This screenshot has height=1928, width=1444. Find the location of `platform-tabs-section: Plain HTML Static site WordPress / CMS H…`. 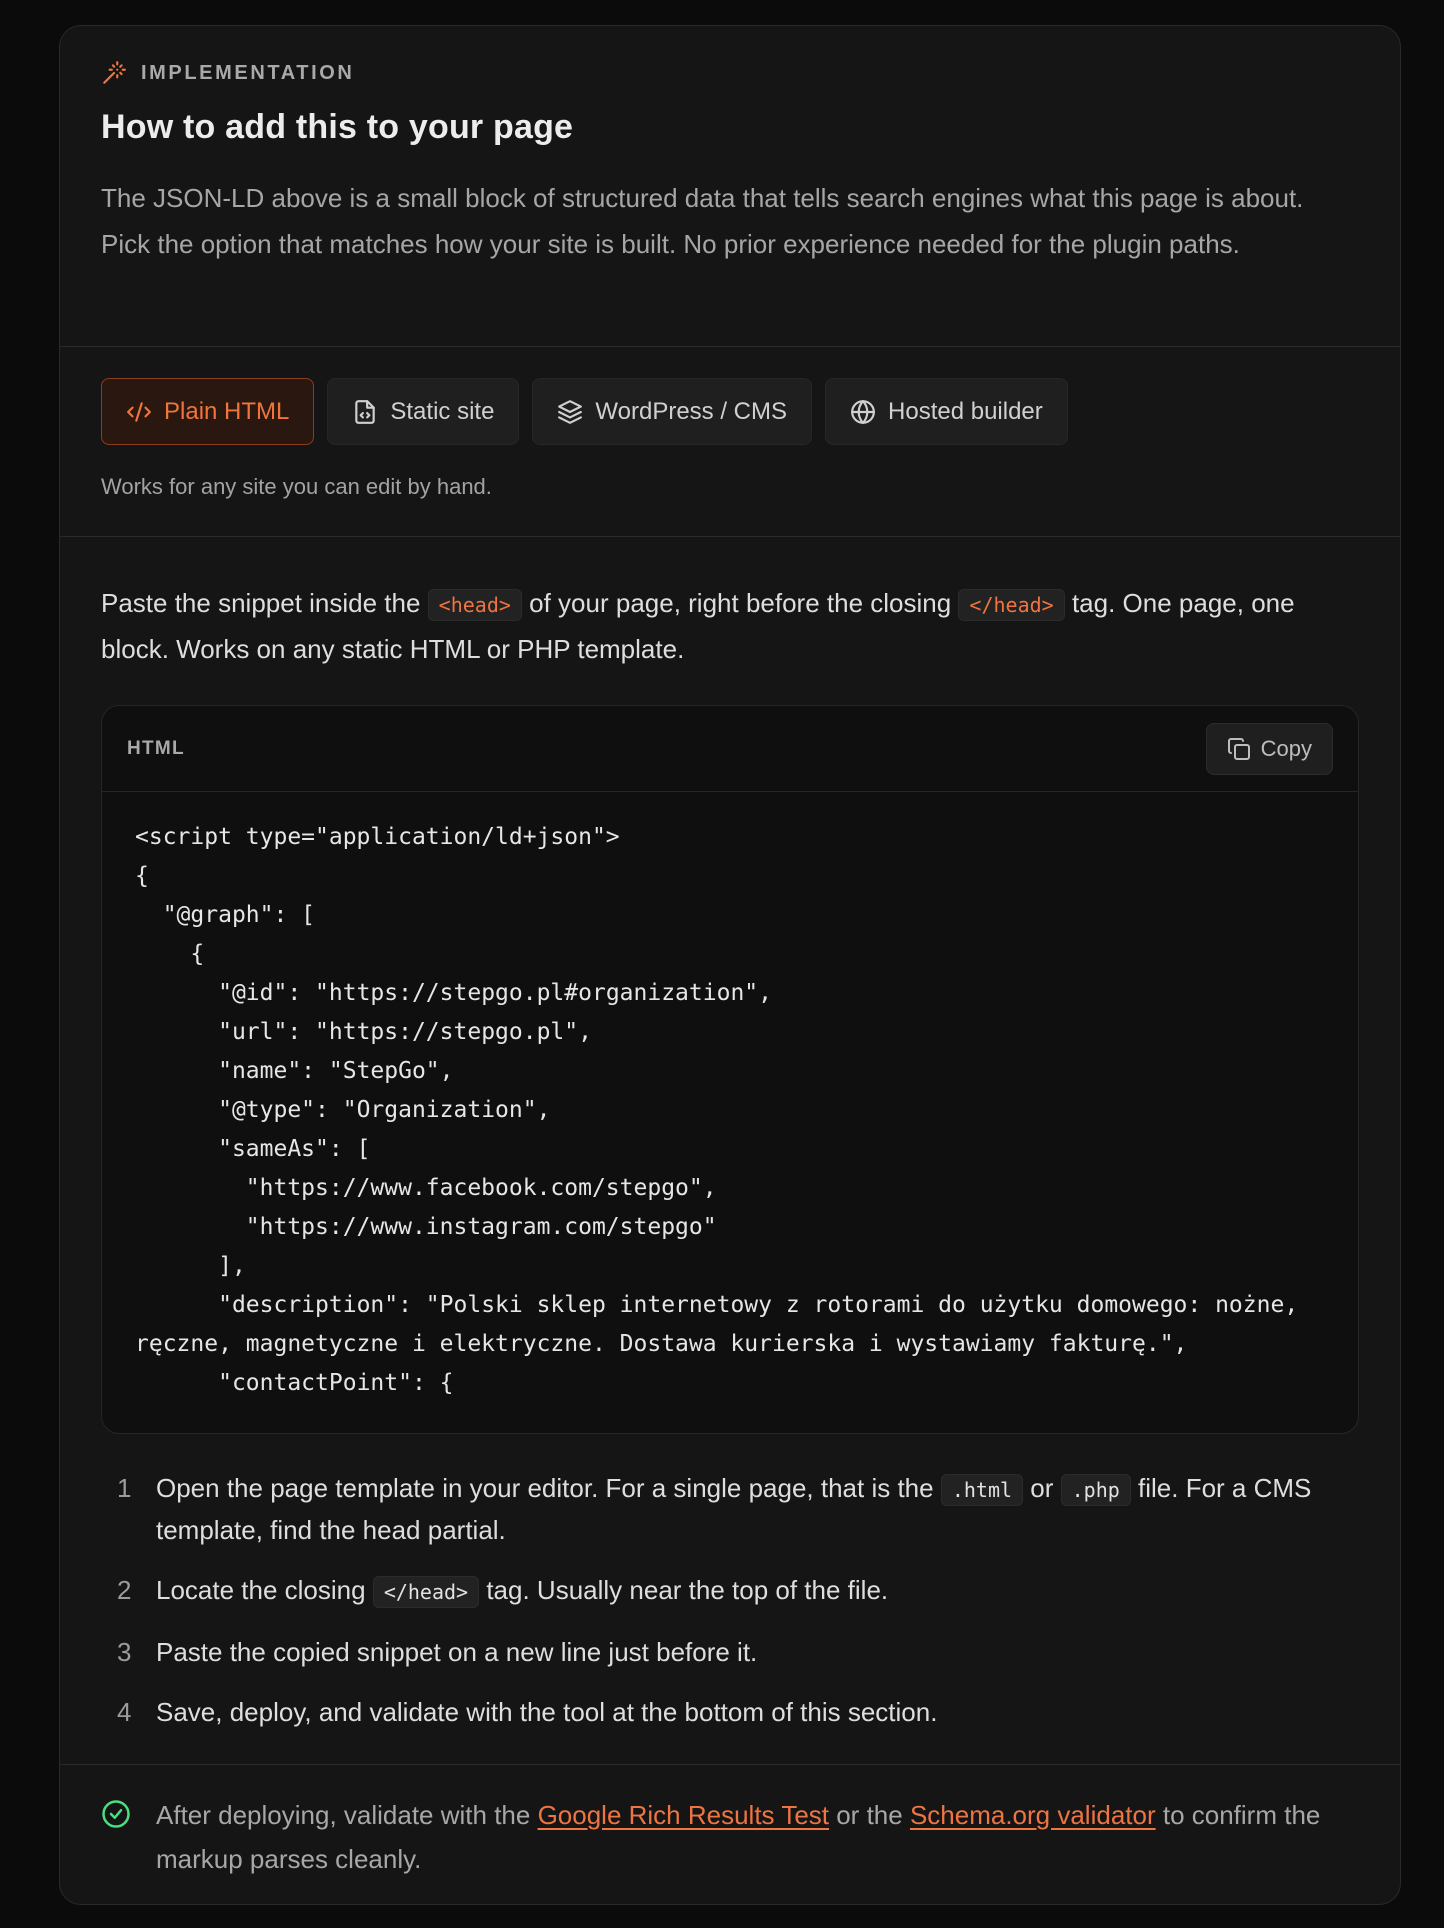

platform-tabs-section: Plain HTML Static site WordPress / CMS H… is located at coordinates (730, 442).